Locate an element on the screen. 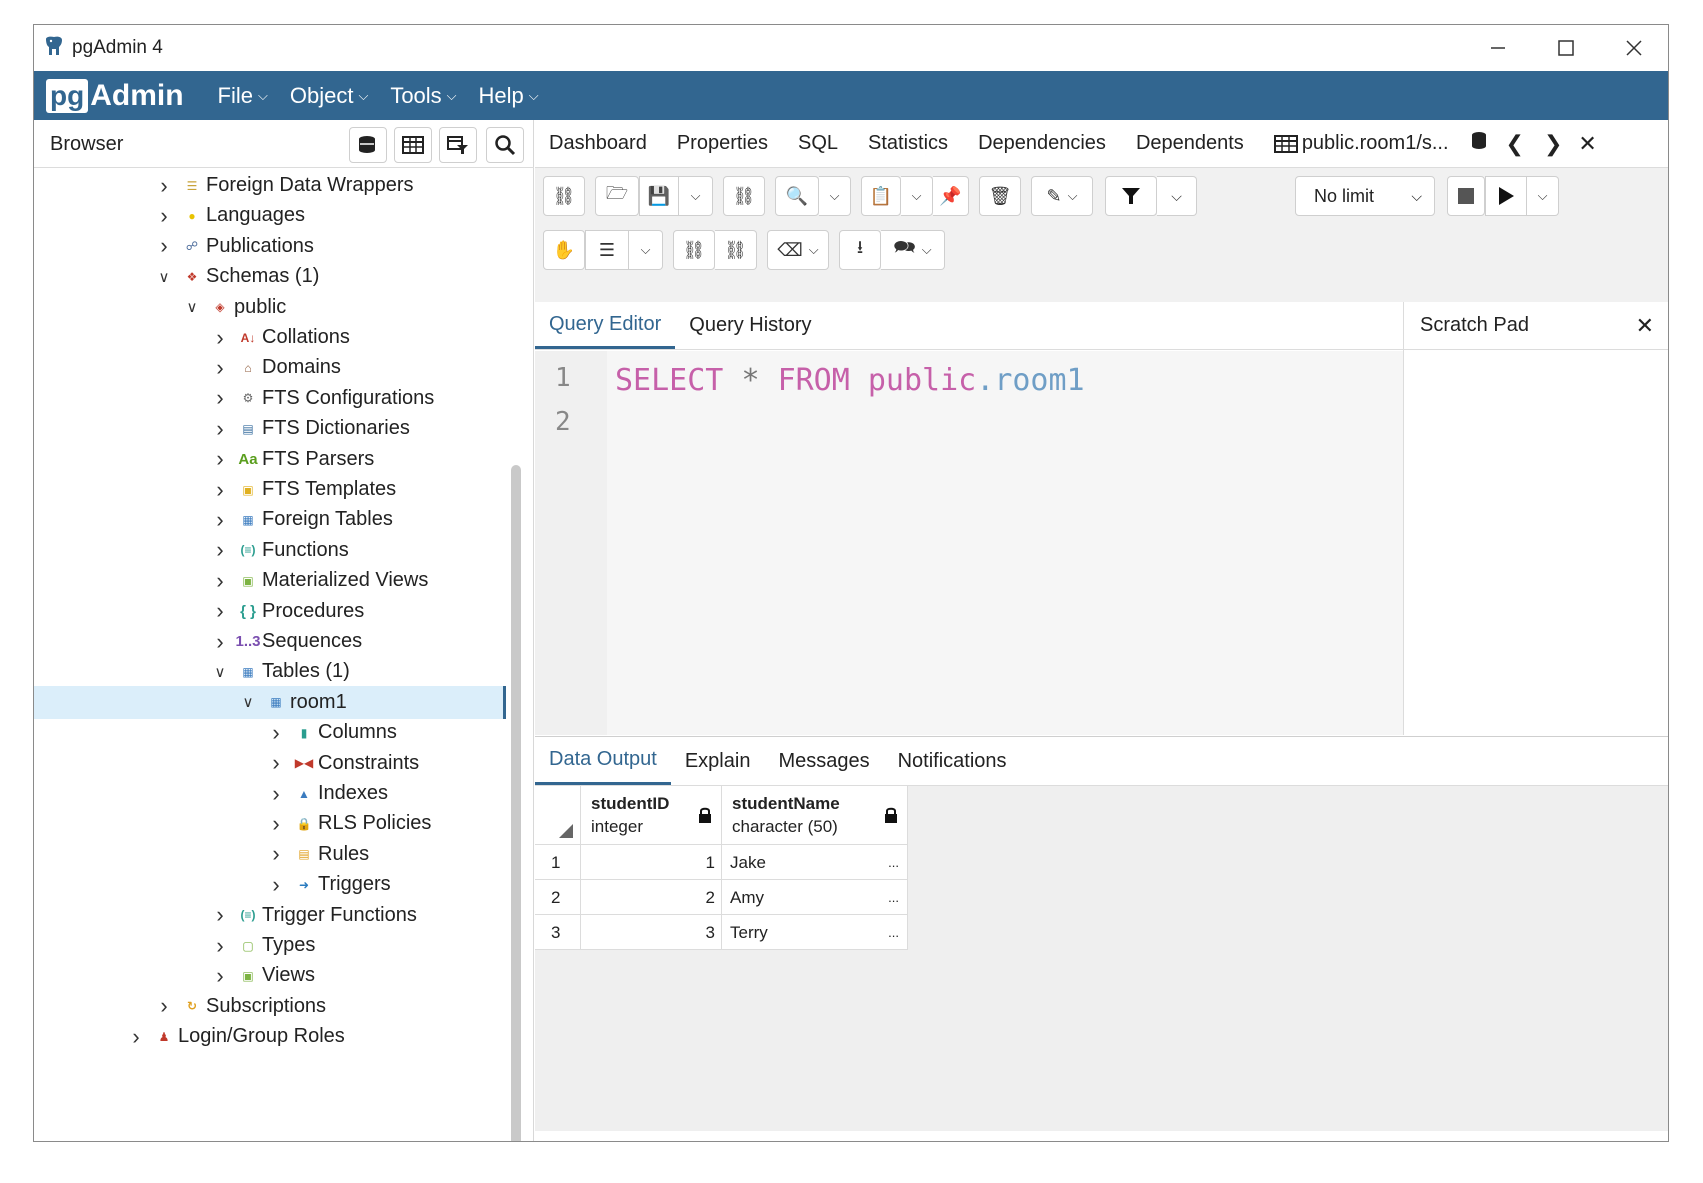 The image size is (1703, 1183). tab-explain: Explain is located at coordinates (718, 761).